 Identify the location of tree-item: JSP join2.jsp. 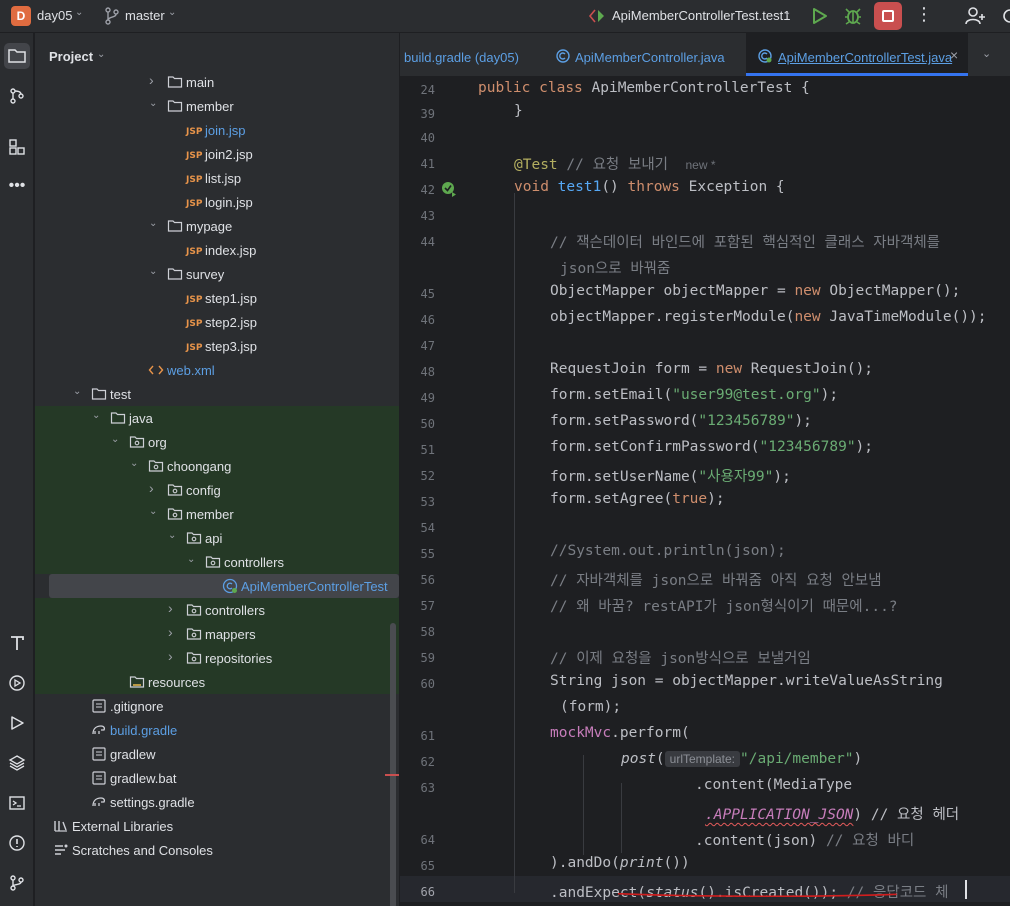
(217, 154).